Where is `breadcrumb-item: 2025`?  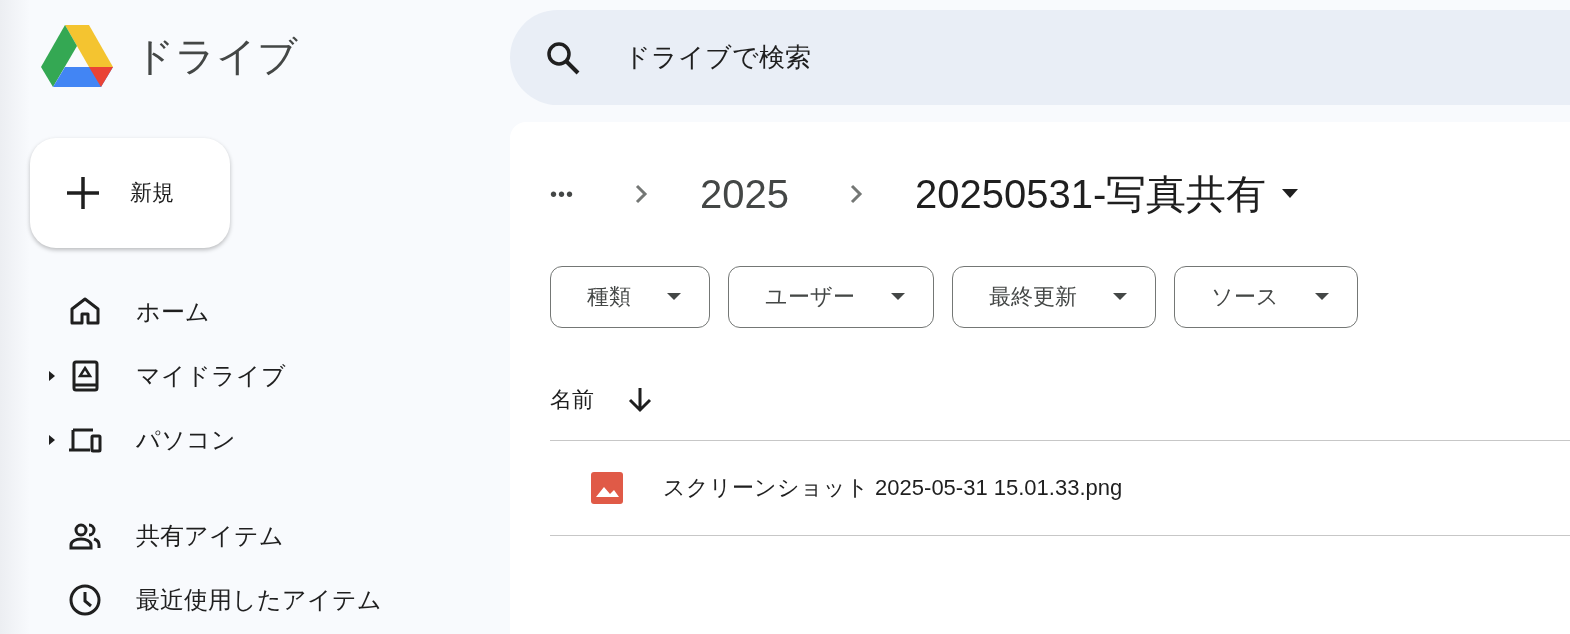 breadcrumb-item: 2025 is located at coordinates (744, 194).